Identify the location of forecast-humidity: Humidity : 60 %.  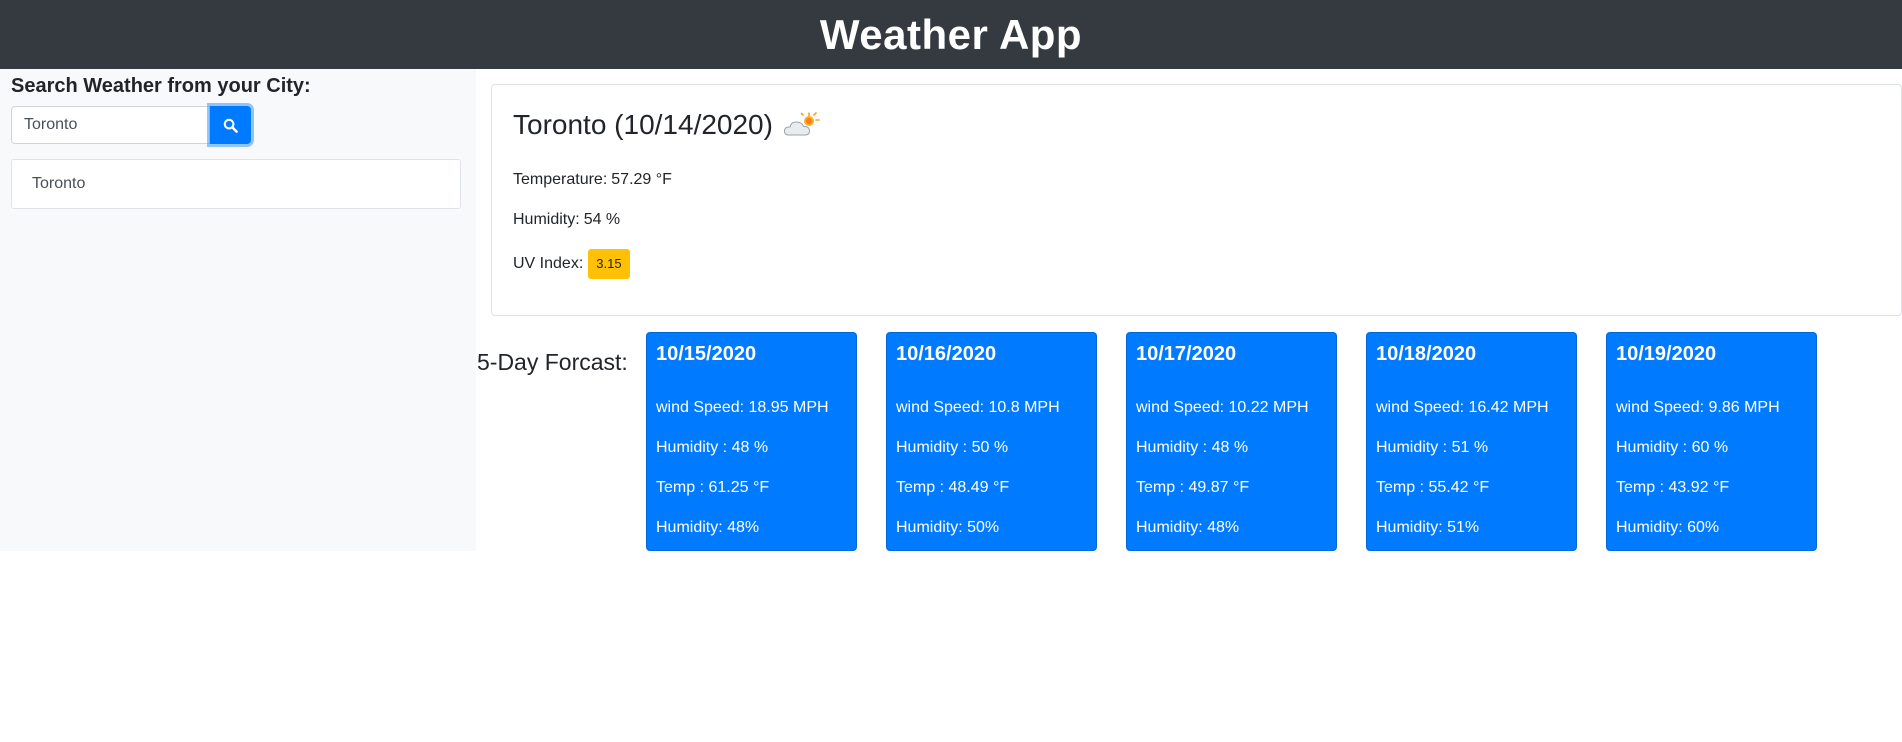
(1672, 447).